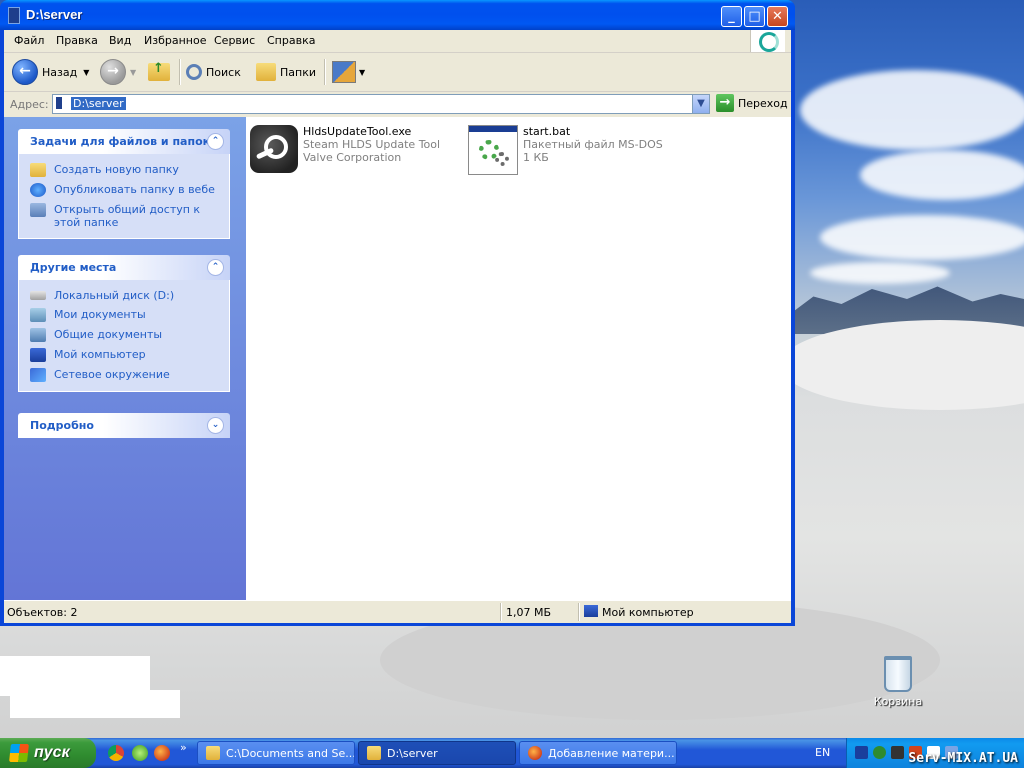 The height and width of the screenshot is (768, 1024). Describe the element at coordinates (223, 72) in the screenshot. I see `search-label: Поиск` at that location.